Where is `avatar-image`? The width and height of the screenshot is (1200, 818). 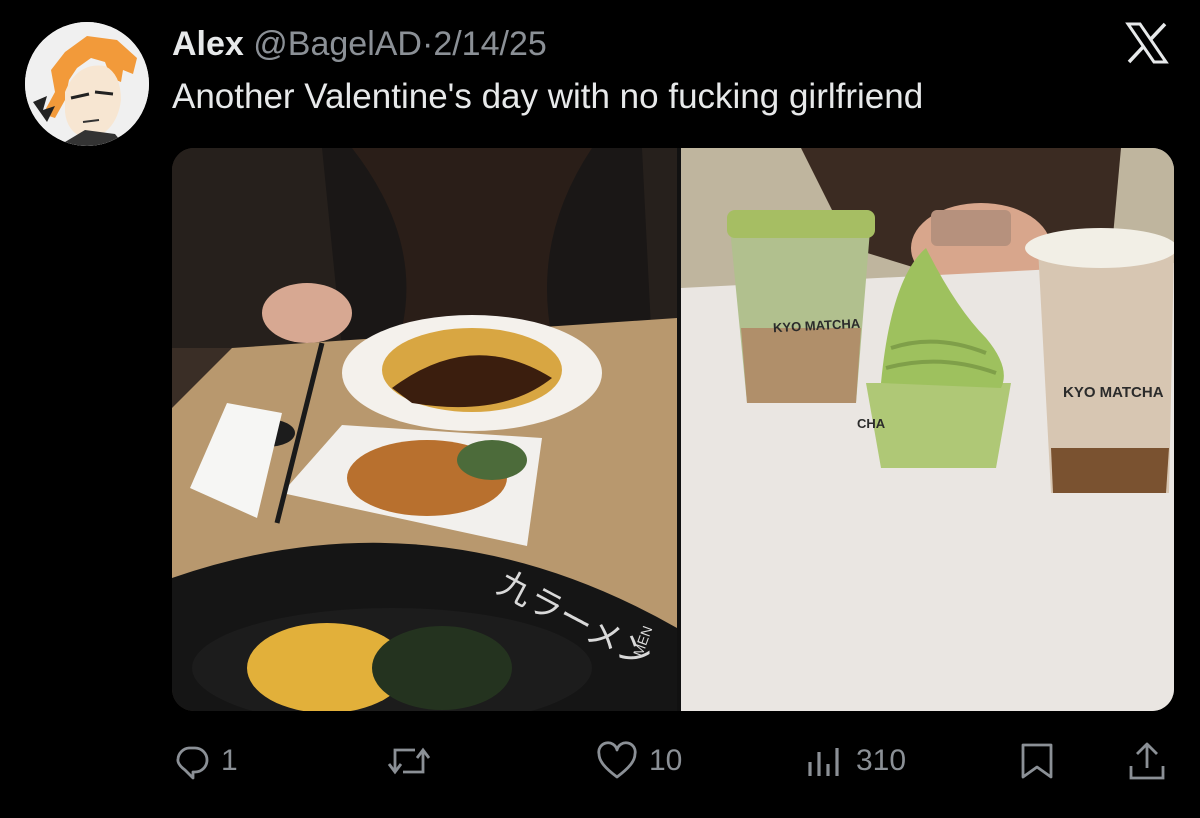 avatar-image is located at coordinates (87, 84).